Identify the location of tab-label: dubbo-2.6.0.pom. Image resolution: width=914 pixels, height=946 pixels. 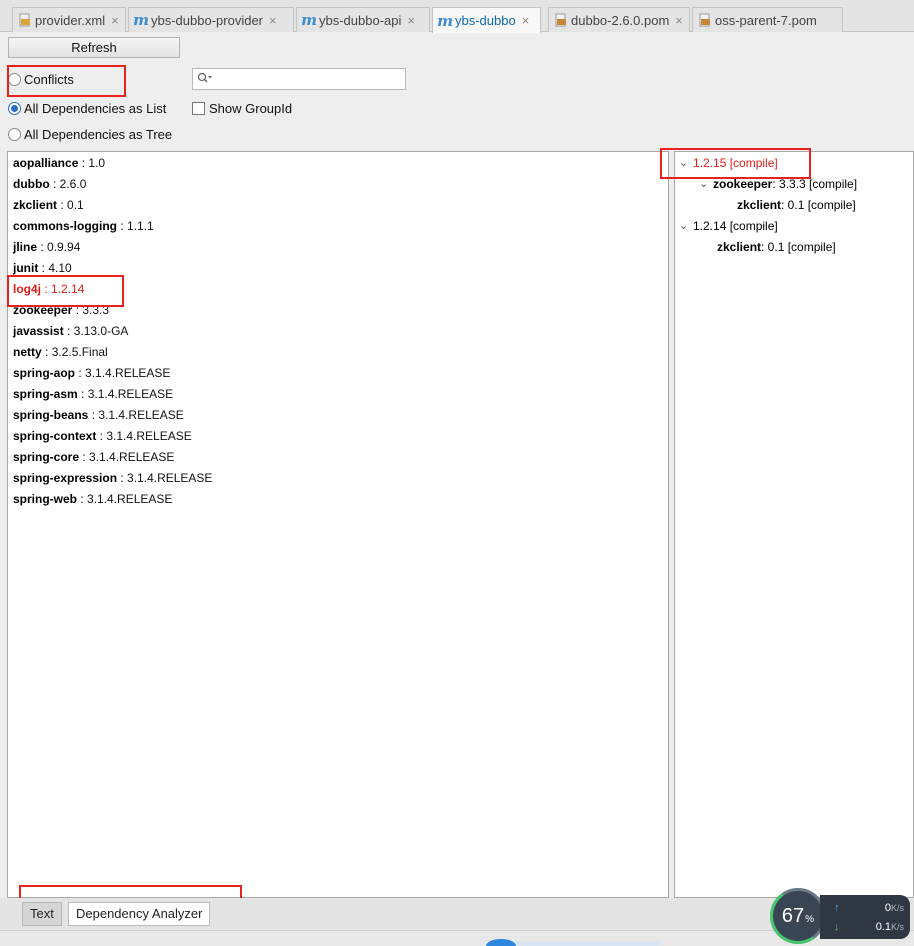
(620, 20).